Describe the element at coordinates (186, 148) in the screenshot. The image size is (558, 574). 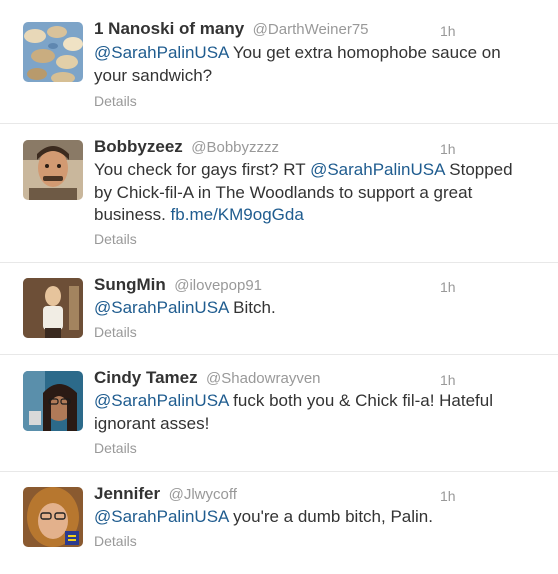
I see `tweet-header: Bobbyzeez @Bobbyzzzz` at that location.